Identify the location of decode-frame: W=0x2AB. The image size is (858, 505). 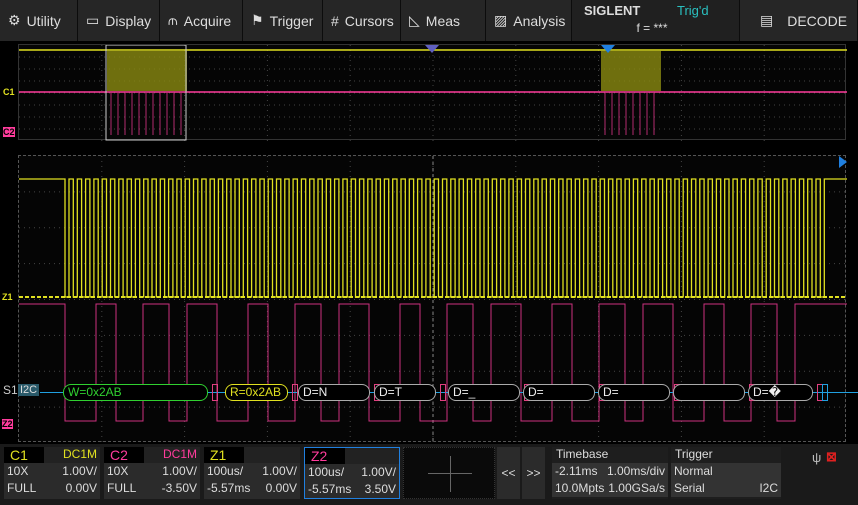
(135, 392).